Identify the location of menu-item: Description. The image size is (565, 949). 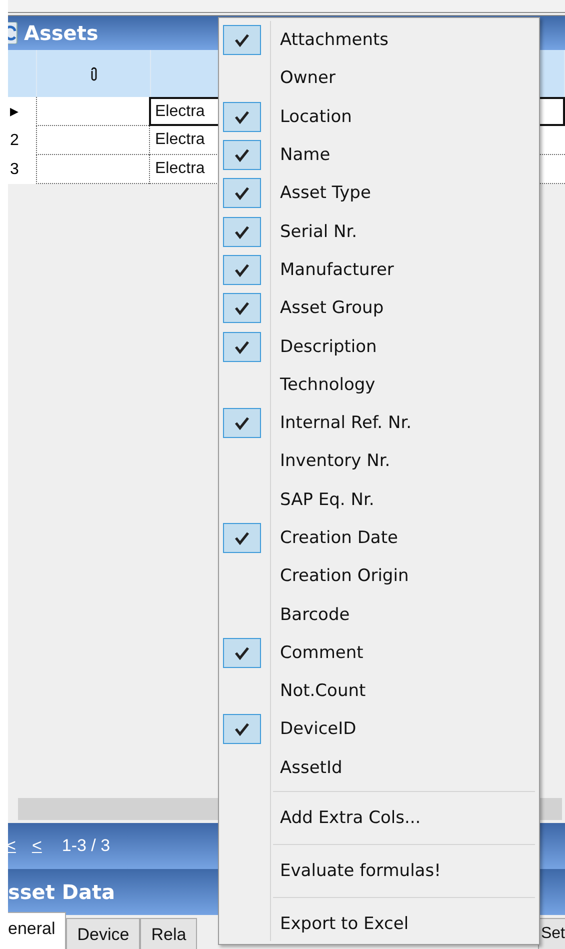
(379, 346).